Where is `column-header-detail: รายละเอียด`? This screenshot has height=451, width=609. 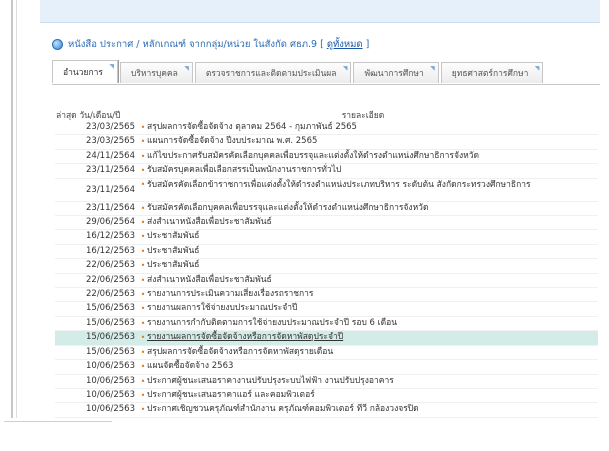
column-header-detail: รายละเอียด is located at coordinates (363, 116).